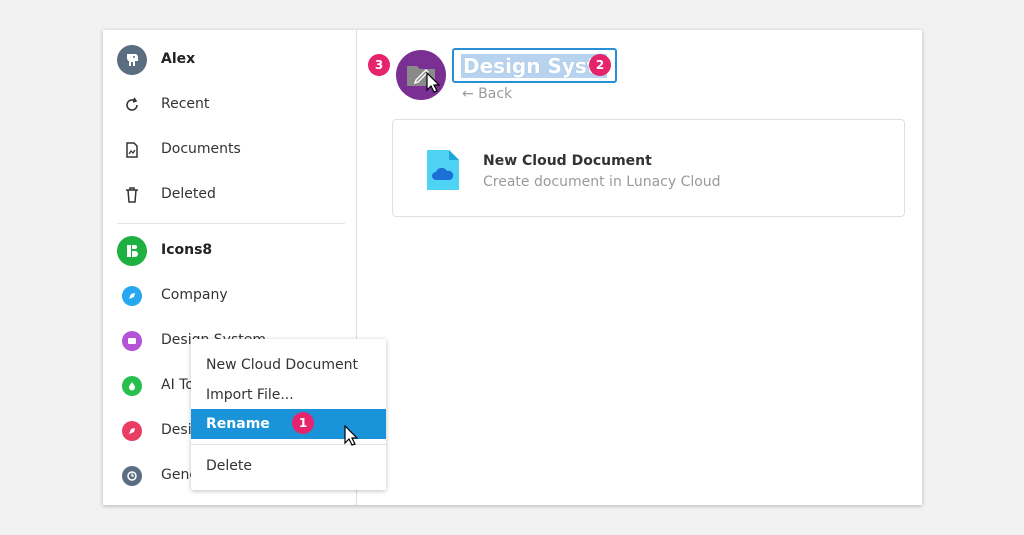 This screenshot has height=535, width=1024. Describe the element at coordinates (443, 170) in the screenshot. I see `cloud-document-icon` at that location.